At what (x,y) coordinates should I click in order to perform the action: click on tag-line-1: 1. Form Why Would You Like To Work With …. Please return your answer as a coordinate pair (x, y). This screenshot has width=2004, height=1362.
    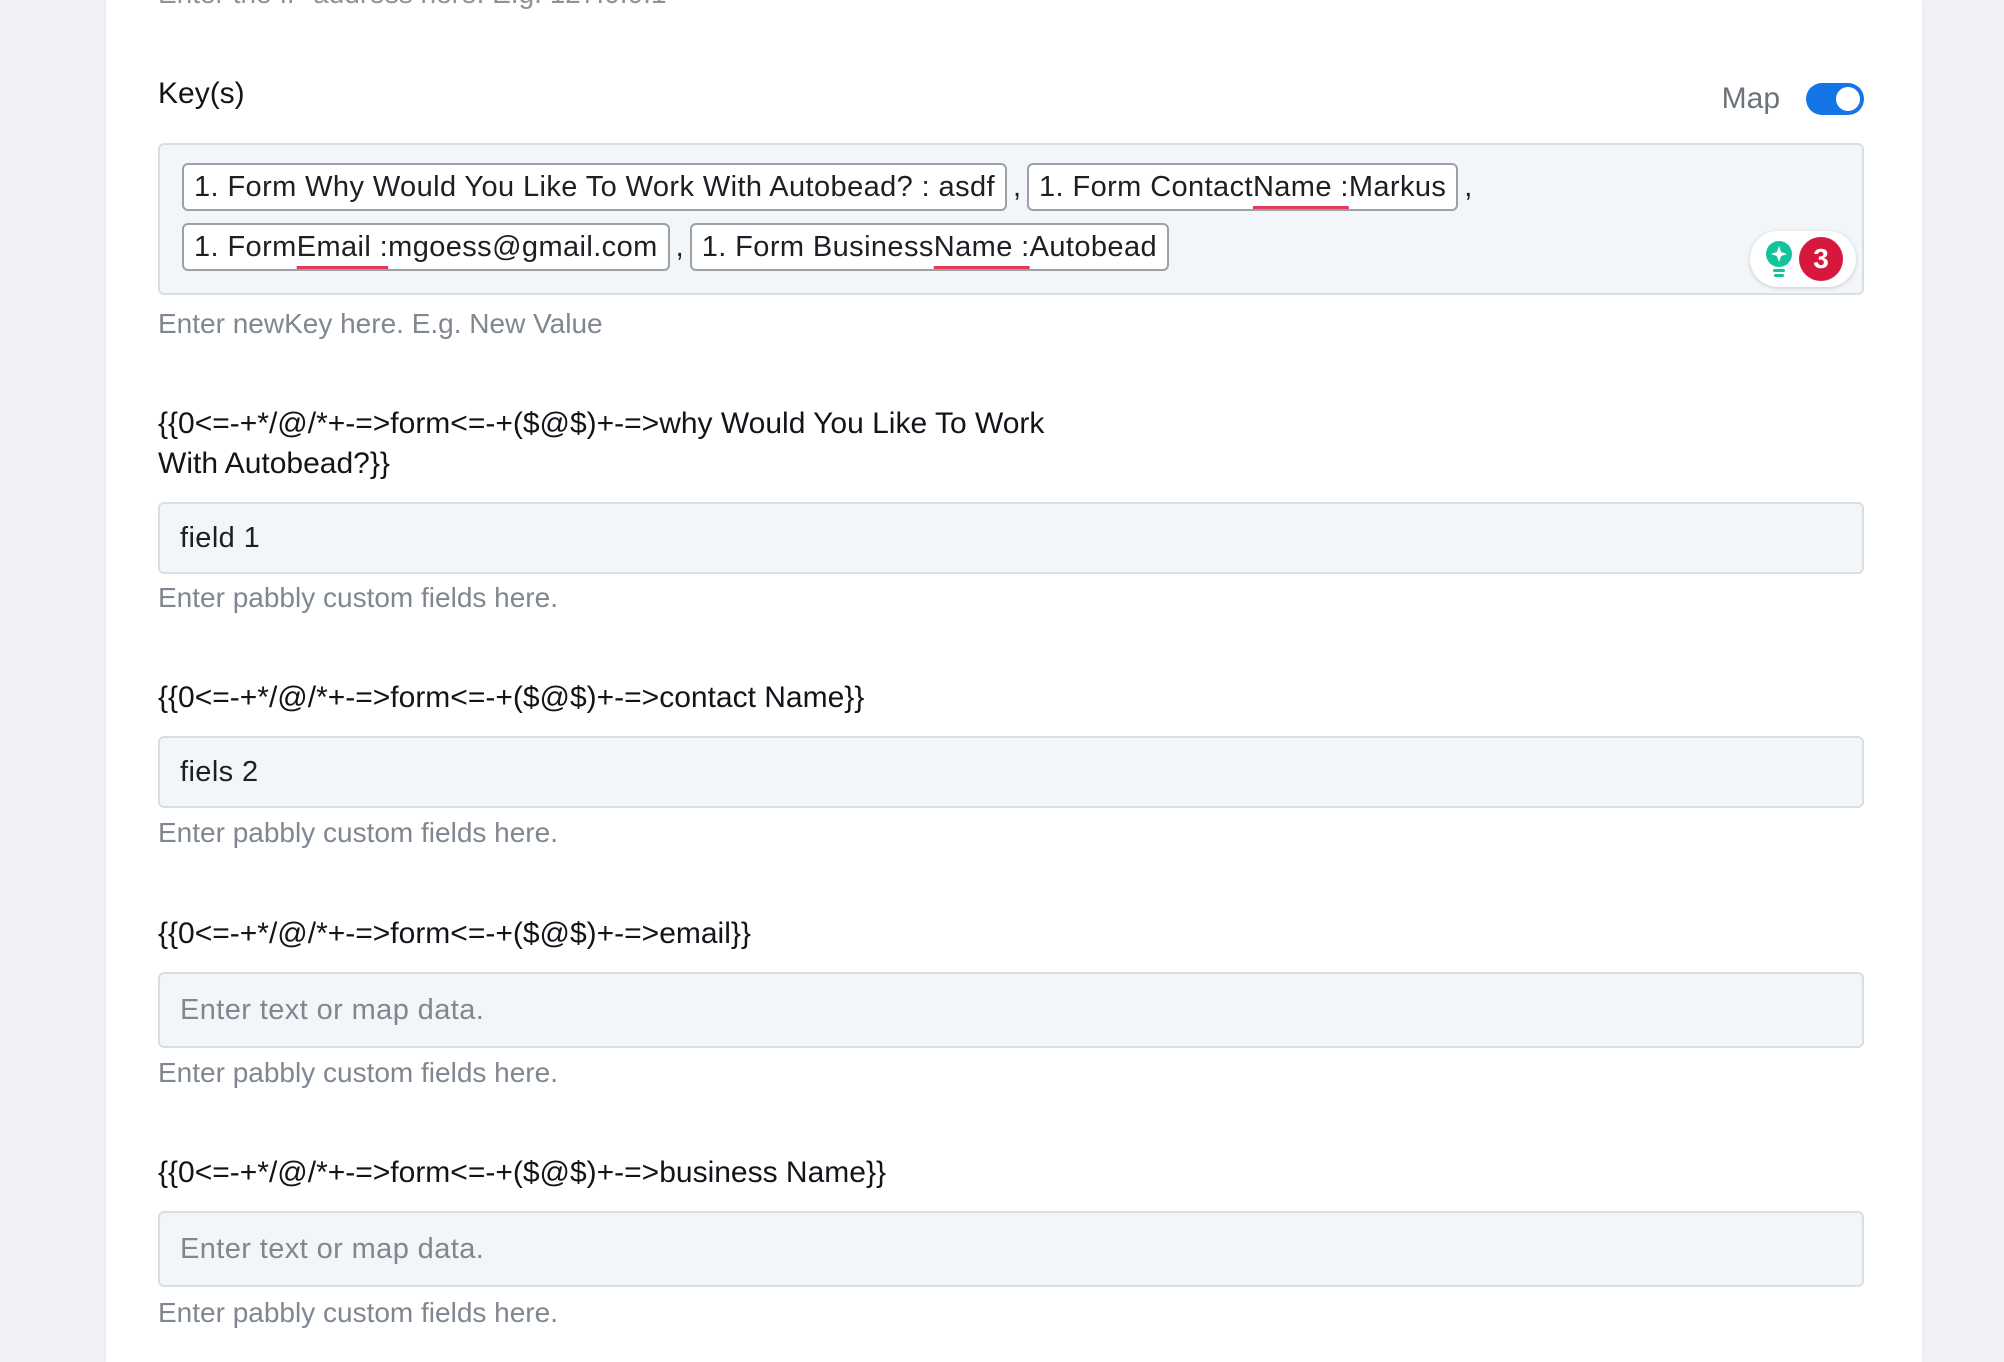
    Looking at the image, I should click on (830, 187).